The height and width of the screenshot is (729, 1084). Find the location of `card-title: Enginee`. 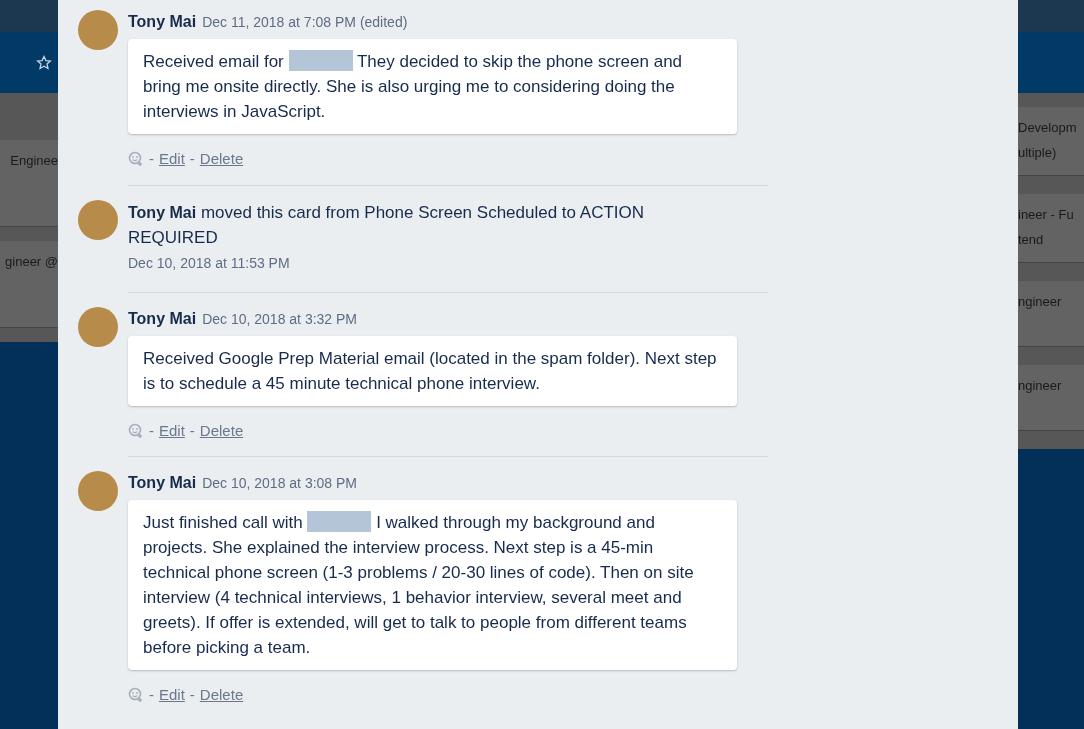

card-title: Enginee is located at coordinates (33, 161).